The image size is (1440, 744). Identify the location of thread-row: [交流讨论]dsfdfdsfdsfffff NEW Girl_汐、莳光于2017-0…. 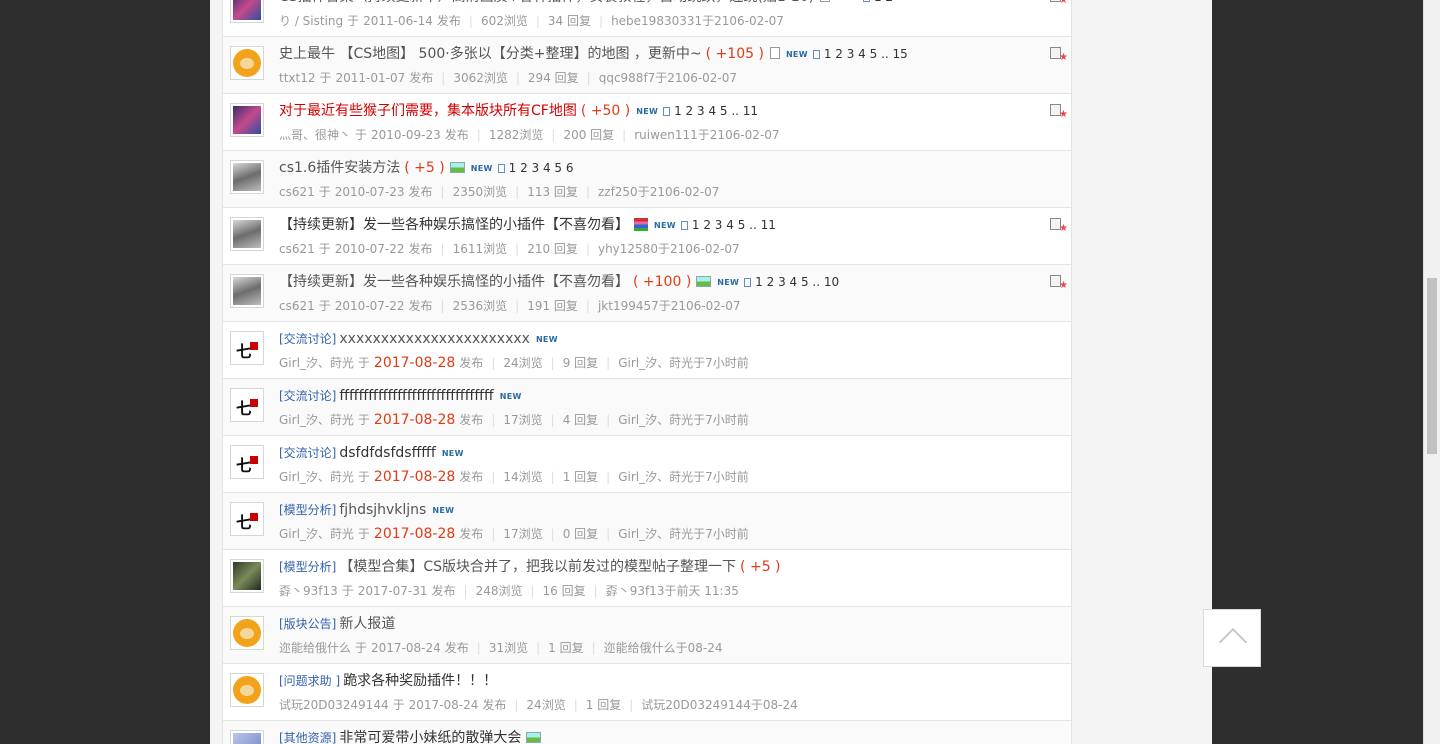
(647, 464).